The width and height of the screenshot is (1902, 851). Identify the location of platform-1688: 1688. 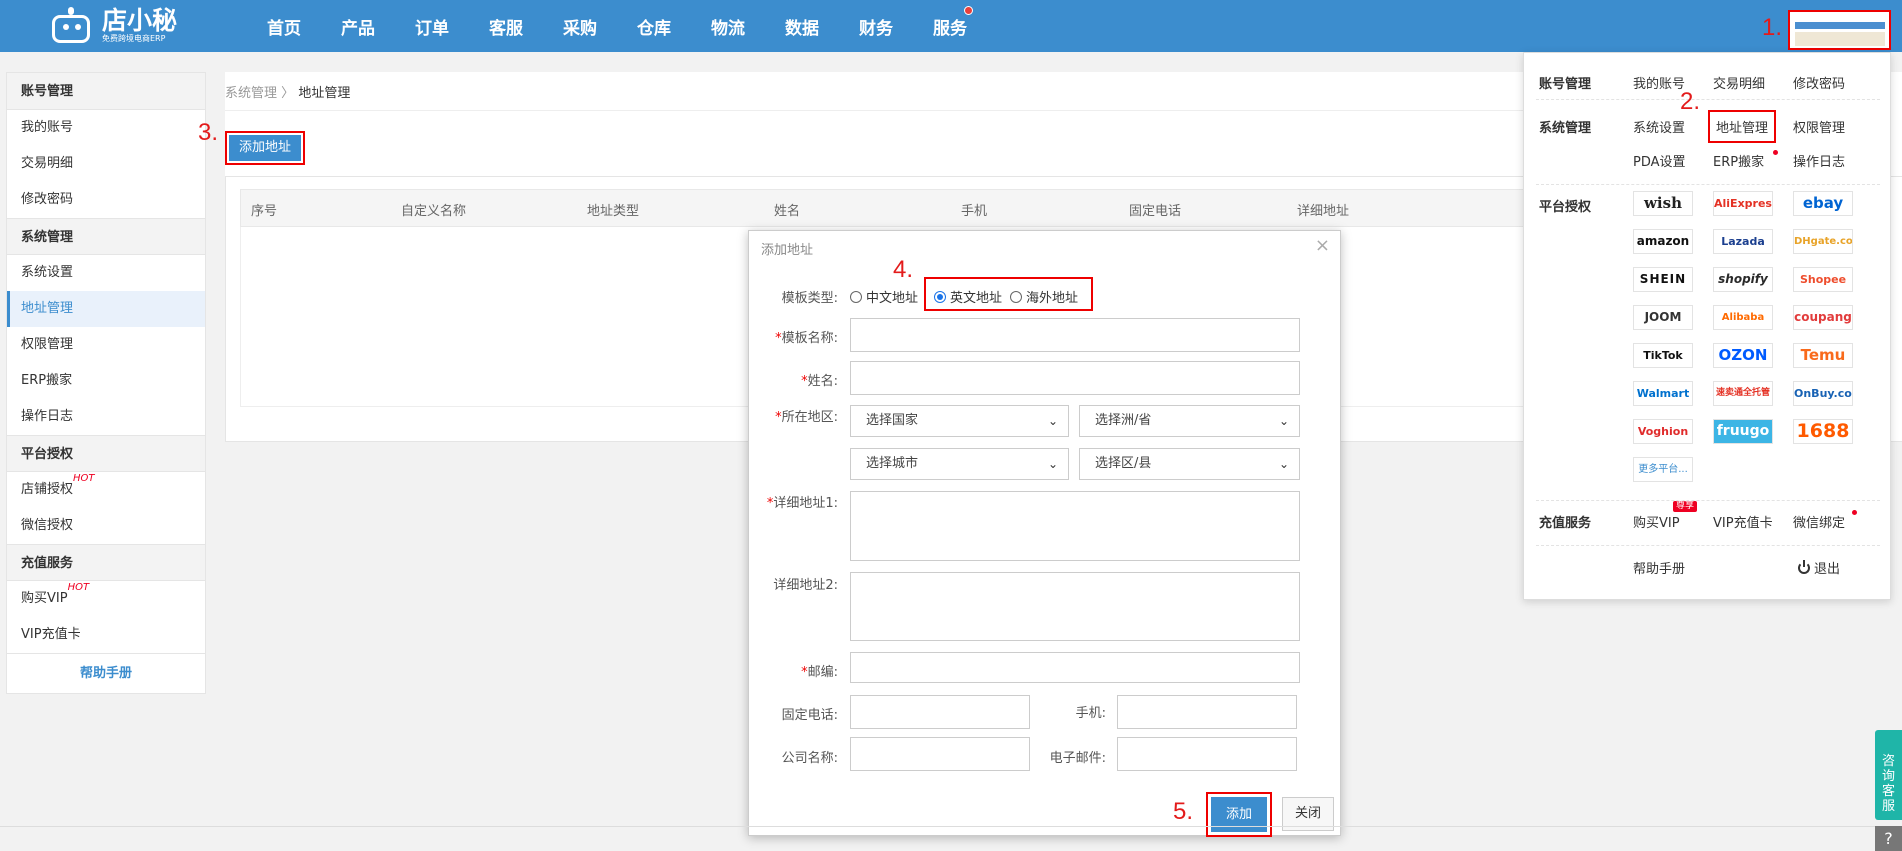
(1823, 431).